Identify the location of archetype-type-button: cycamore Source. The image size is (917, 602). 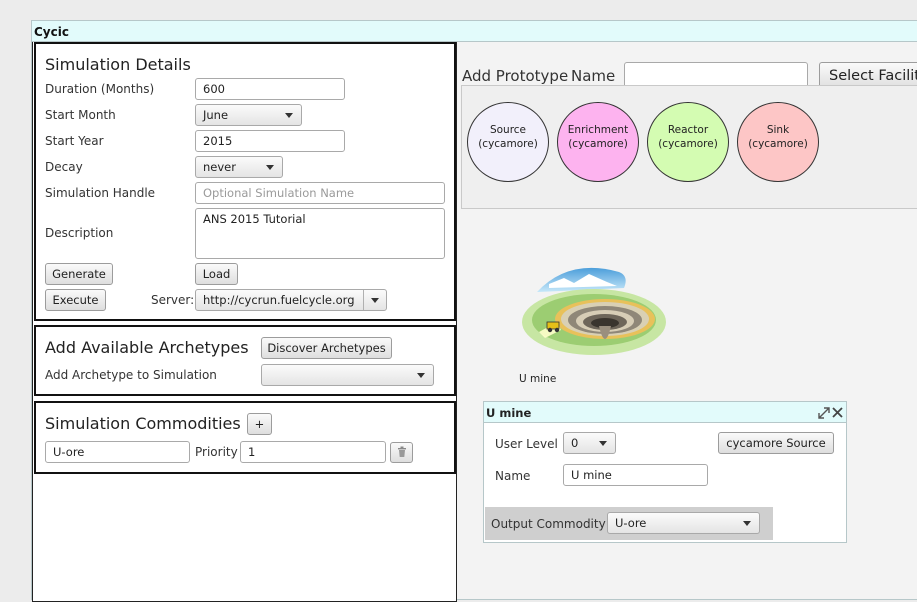
(776, 443).